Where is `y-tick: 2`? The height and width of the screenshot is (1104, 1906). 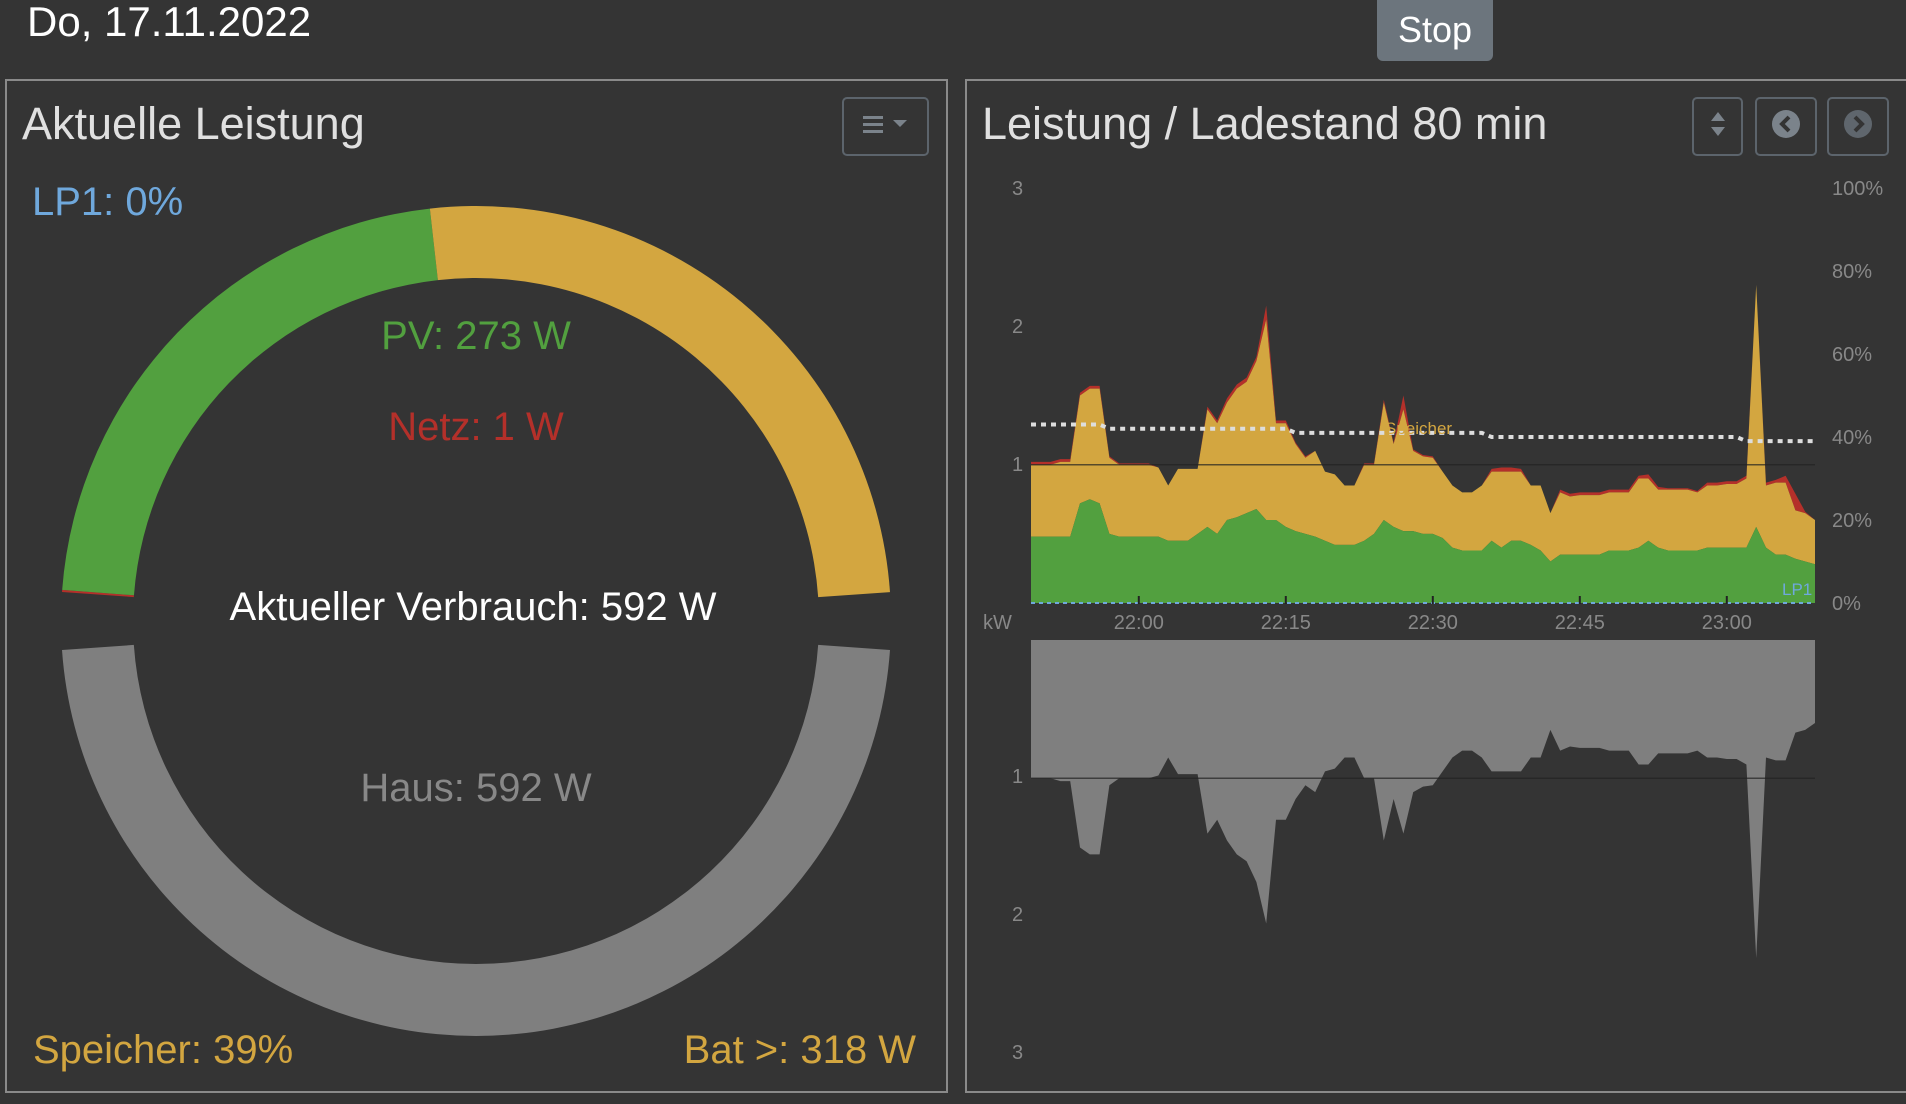
y-tick: 2 is located at coordinates (1018, 327).